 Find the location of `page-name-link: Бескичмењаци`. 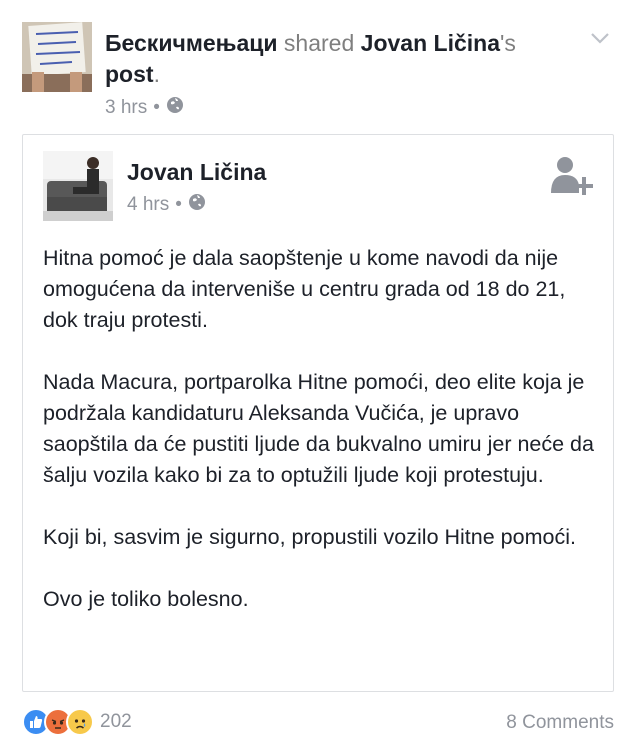

page-name-link: Бескичмењаци is located at coordinates (191, 43).